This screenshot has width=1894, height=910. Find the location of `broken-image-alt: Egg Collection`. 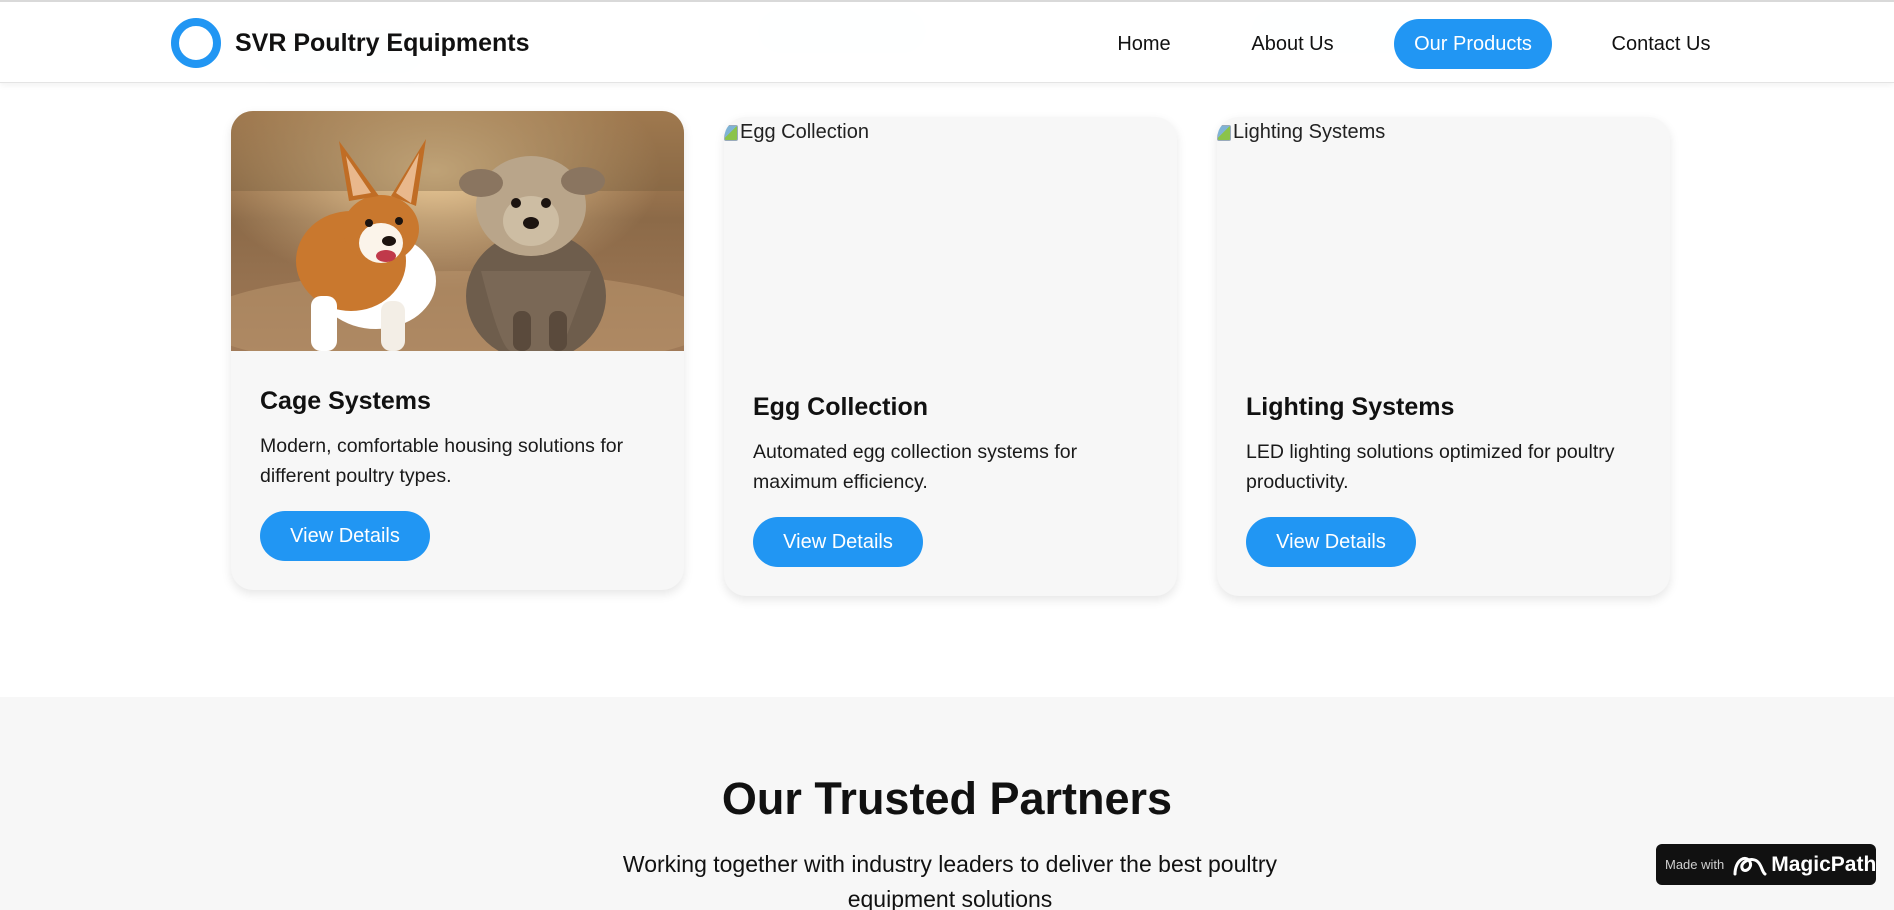

broken-image-alt: Egg Collection is located at coordinates (796, 132).